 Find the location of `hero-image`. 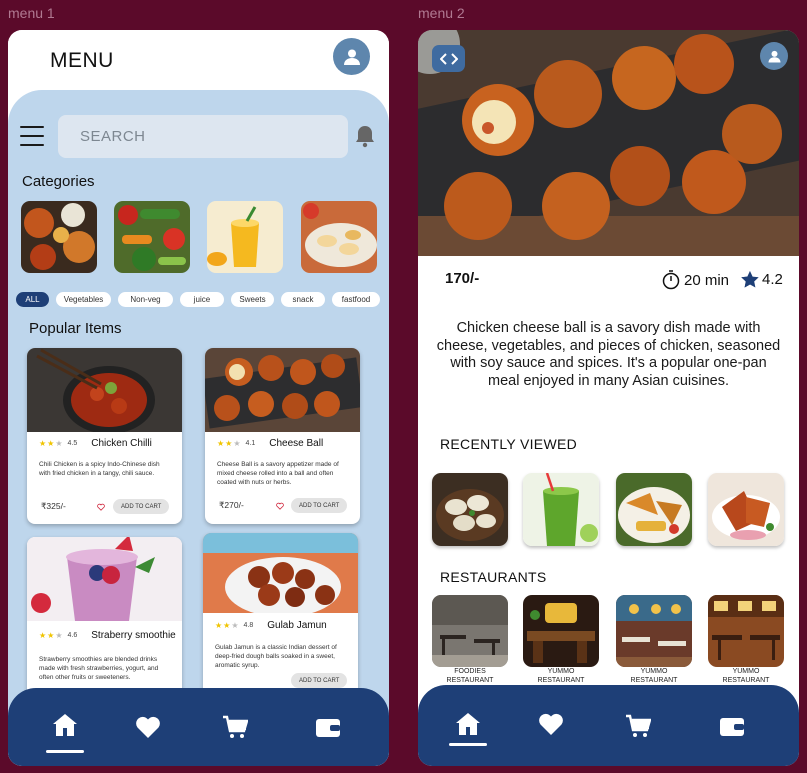

hero-image is located at coordinates (608, 143).